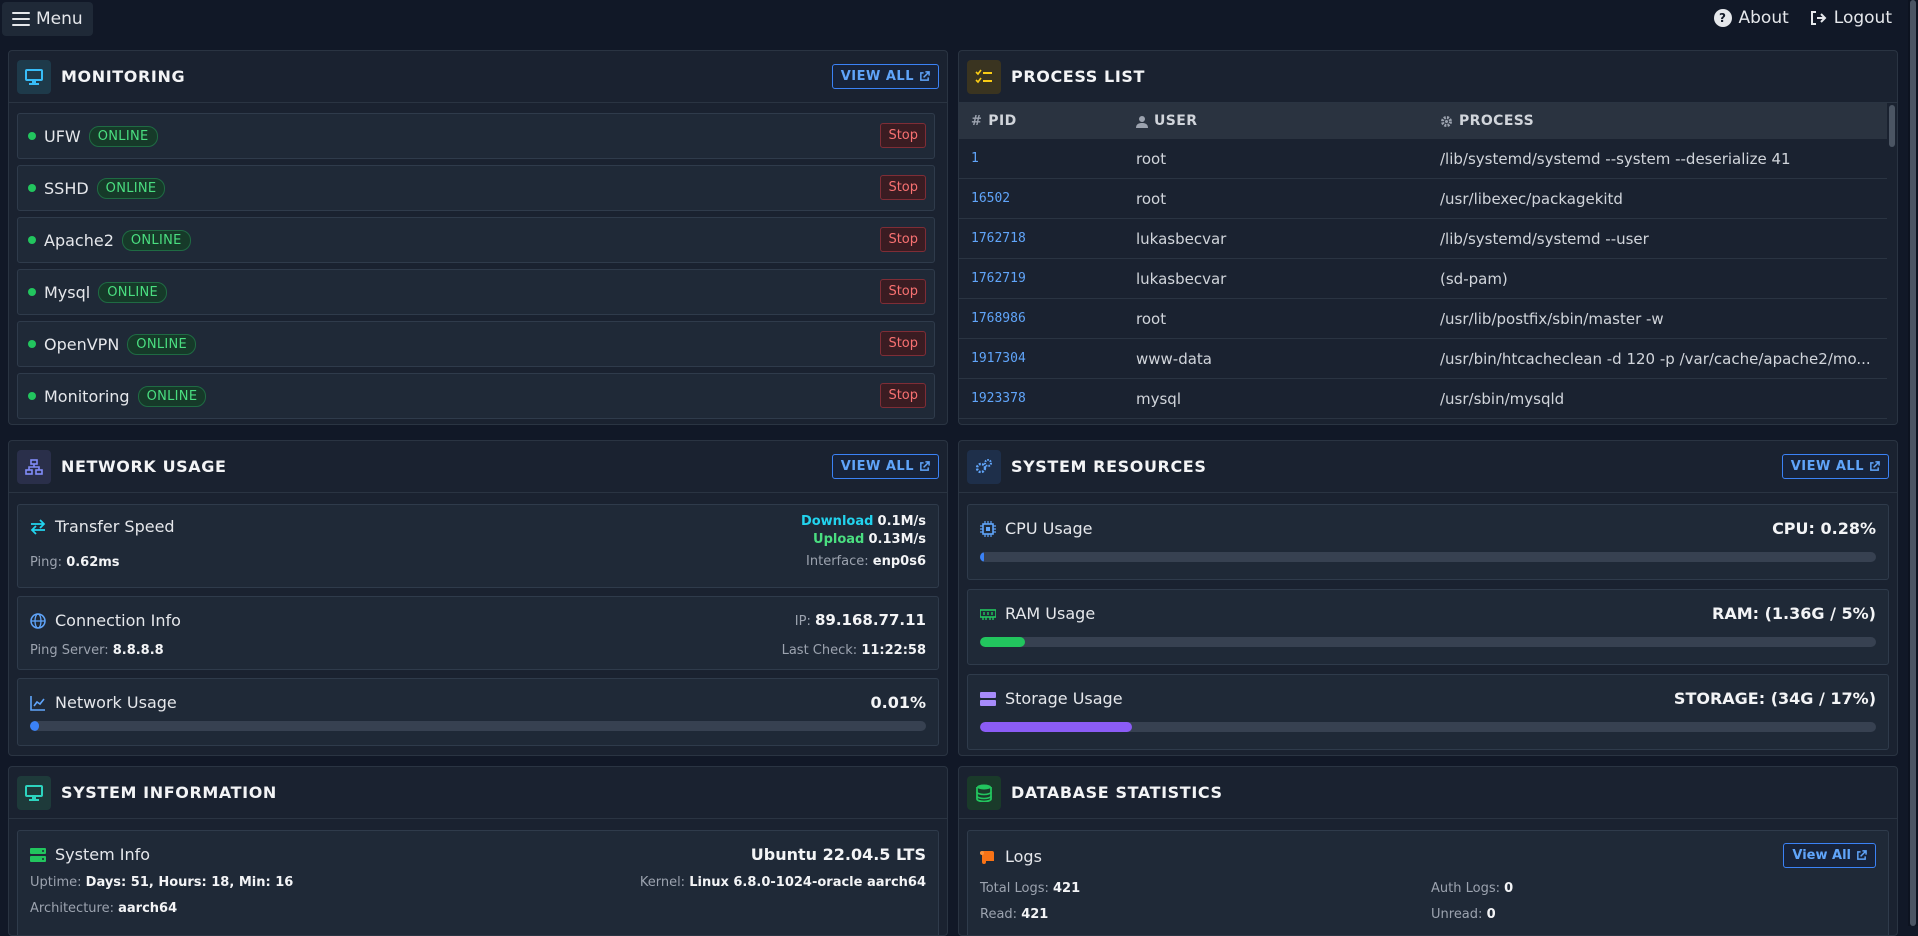  I want to click on page-scrollbar-thumb, so click(1913, 463).